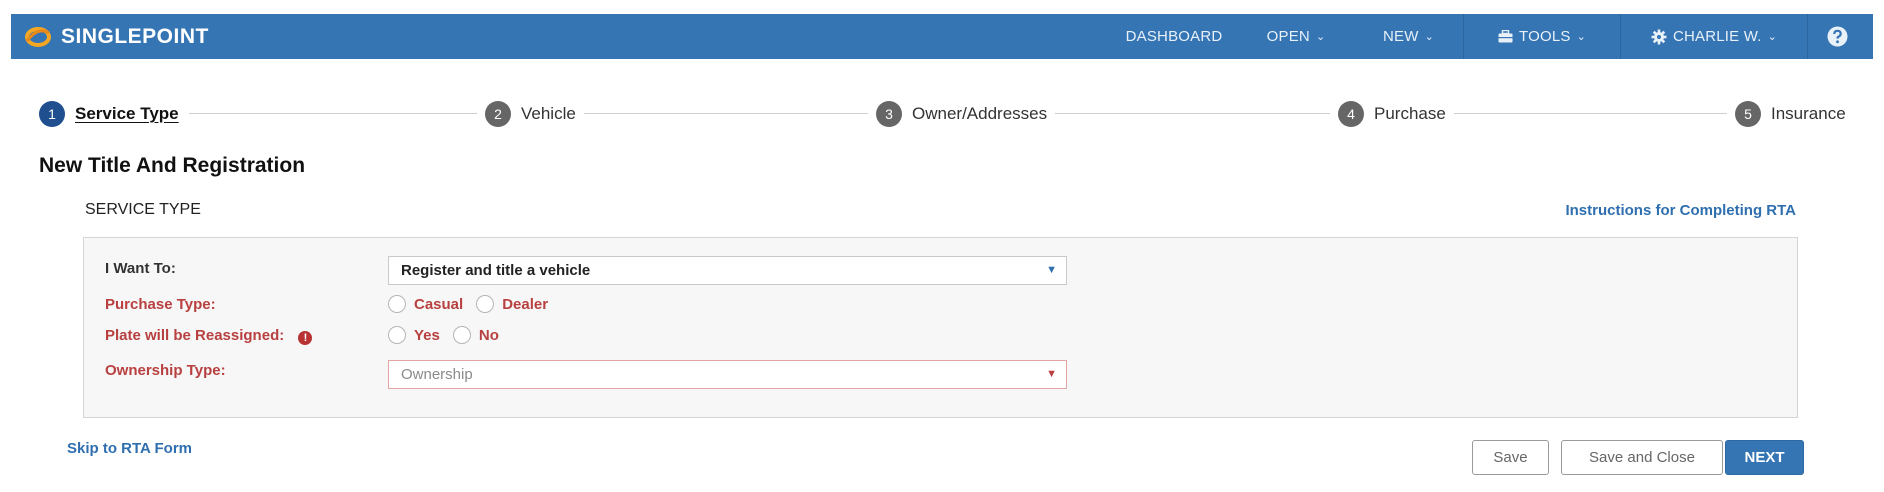 The width and height of the screenshot is (1884, 492). Describe the element at coordinates (1505, 36) in the screenshot. I see `toolbox-icon` at that location.